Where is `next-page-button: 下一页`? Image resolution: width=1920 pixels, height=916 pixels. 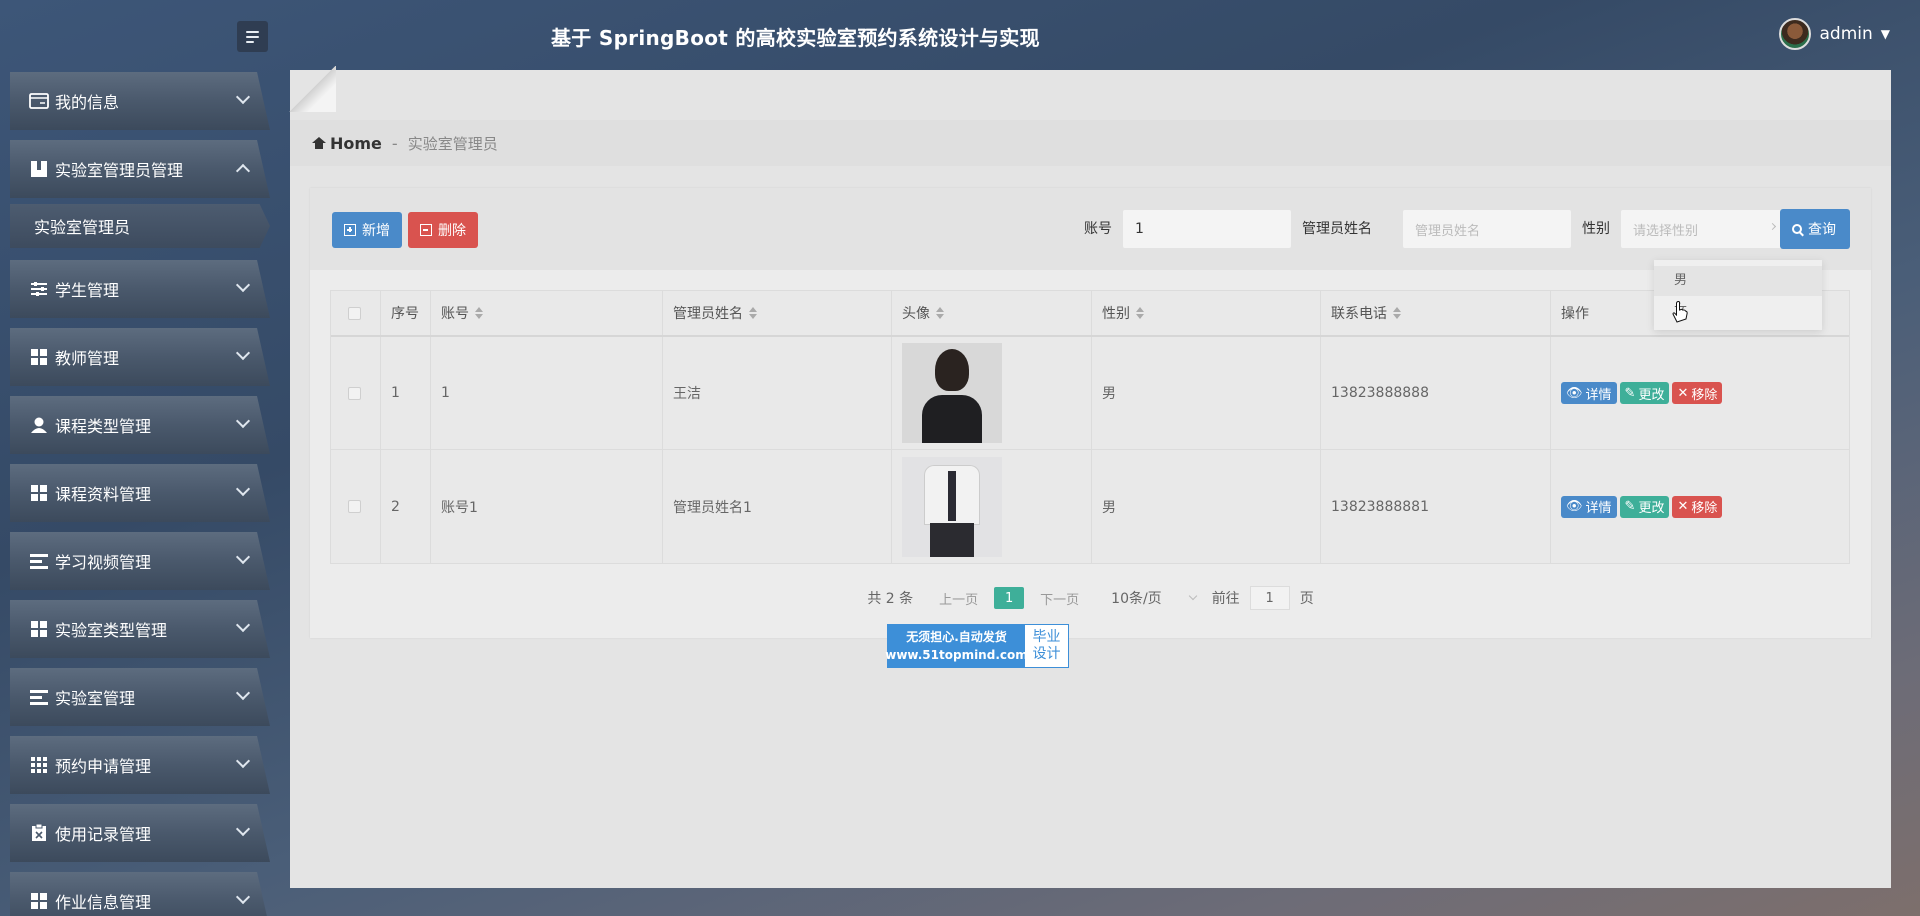 next-page-button: 下一页 is located at coordinates (1059, 598).